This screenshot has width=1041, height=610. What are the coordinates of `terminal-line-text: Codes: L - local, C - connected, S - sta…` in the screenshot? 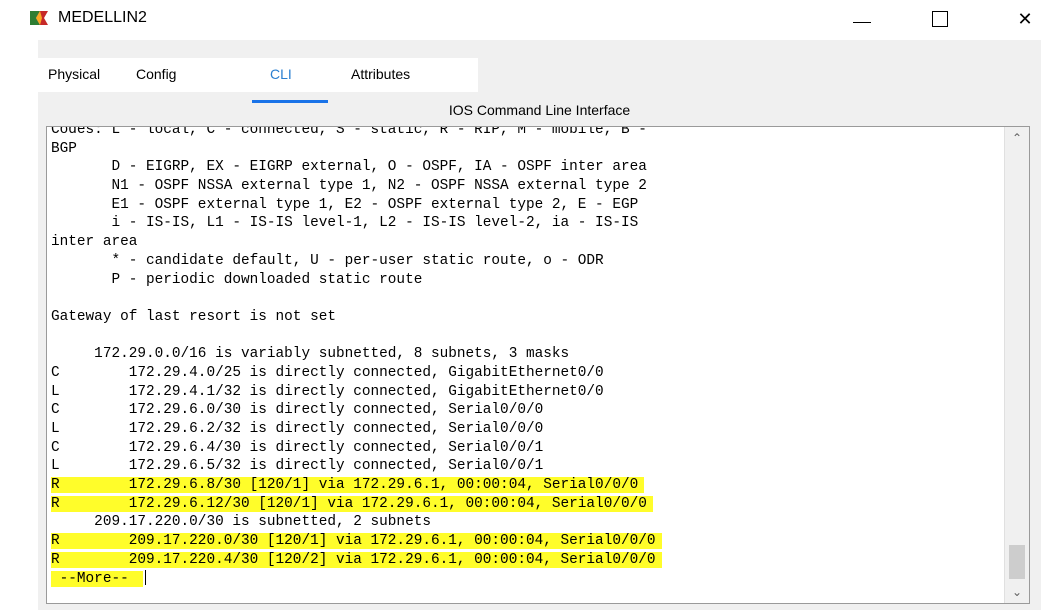 It's located at (349, 132).